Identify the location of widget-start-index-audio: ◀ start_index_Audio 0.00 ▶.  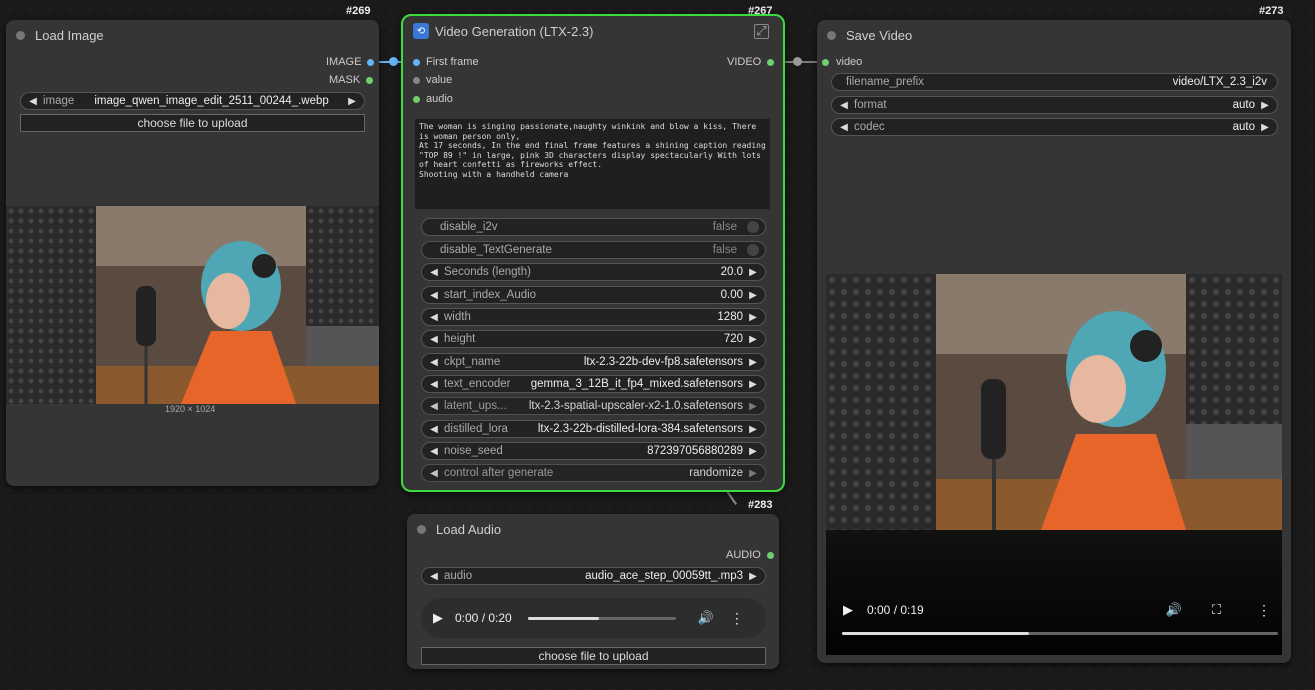
(593, 295).